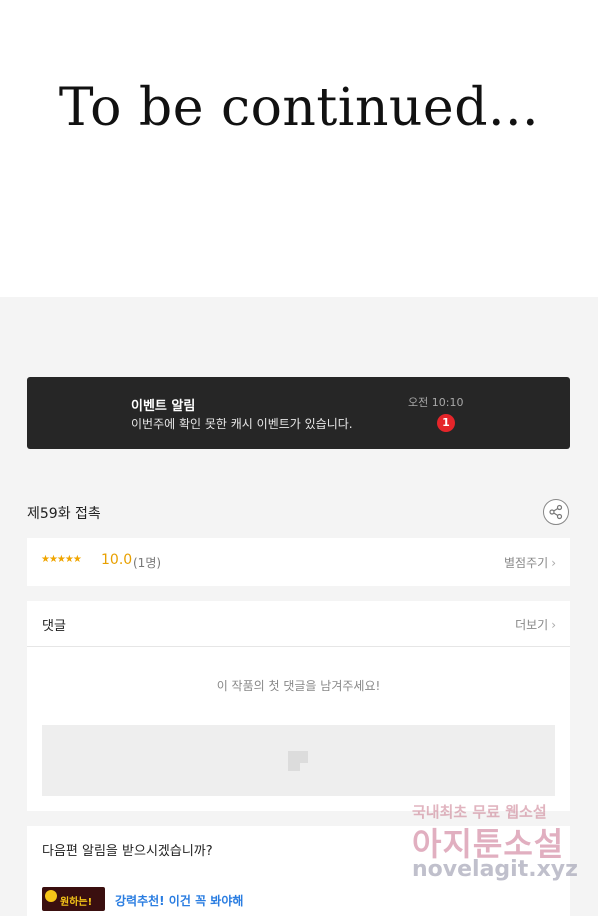  What do you see at coordinates (526, 563) in the screenshot?
I see `rate-button-label: 별점주기` at bounding box center [526, 563].